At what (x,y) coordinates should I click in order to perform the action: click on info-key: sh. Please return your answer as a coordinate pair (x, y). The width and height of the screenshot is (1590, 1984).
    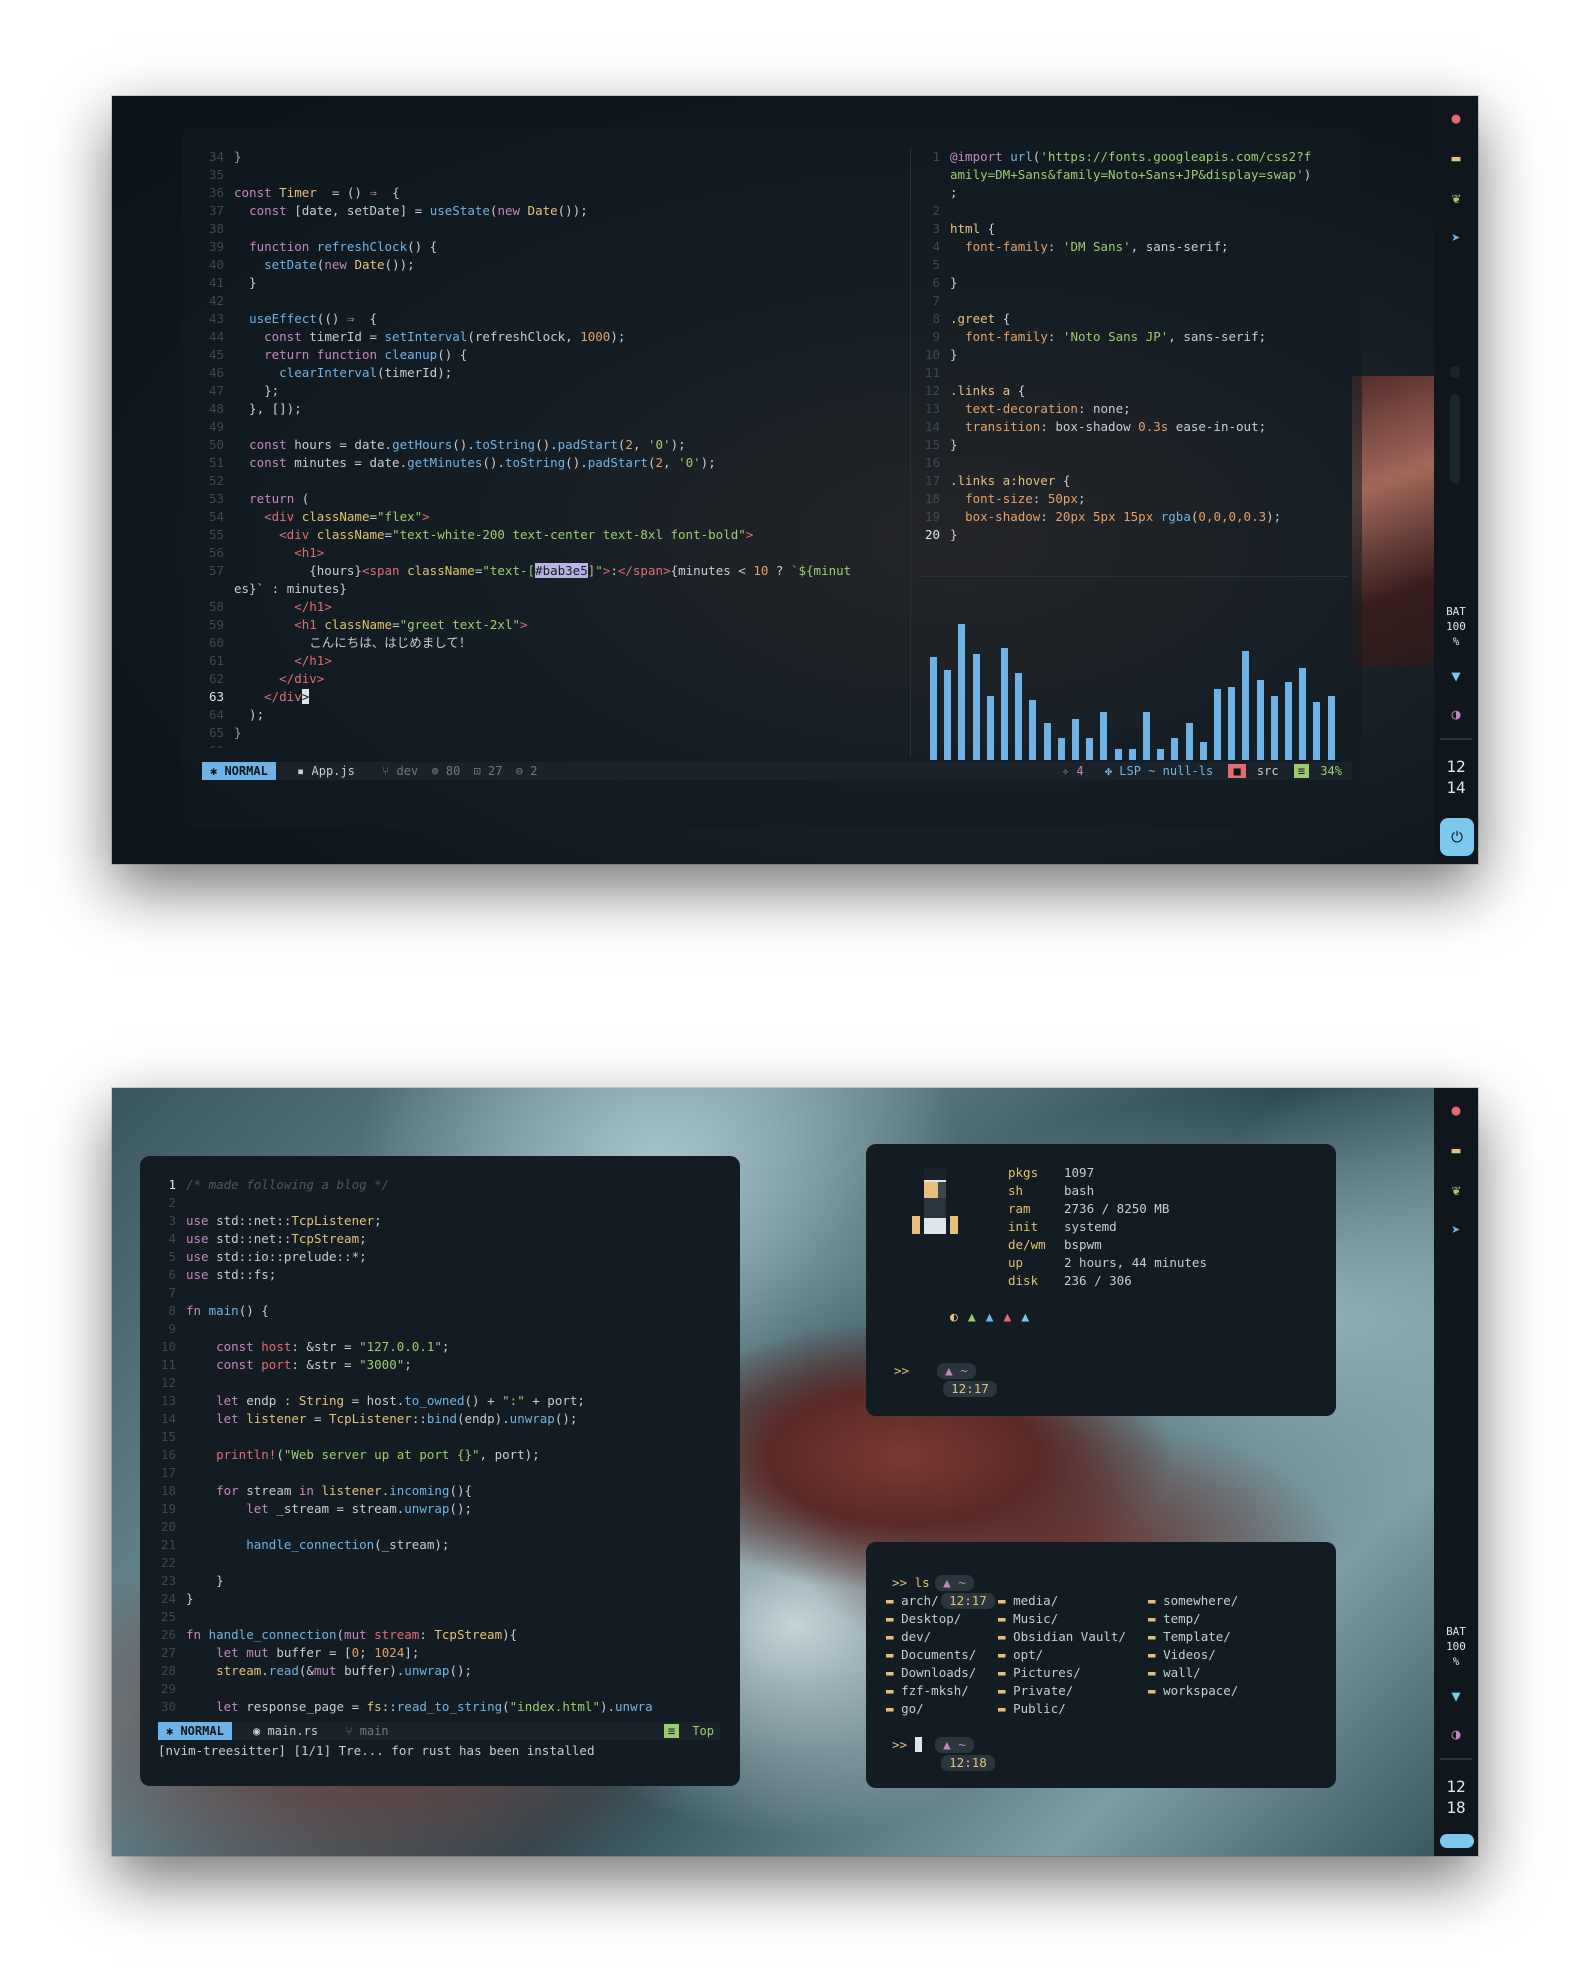
    Looking at the image, I should click on (1016, 1190).